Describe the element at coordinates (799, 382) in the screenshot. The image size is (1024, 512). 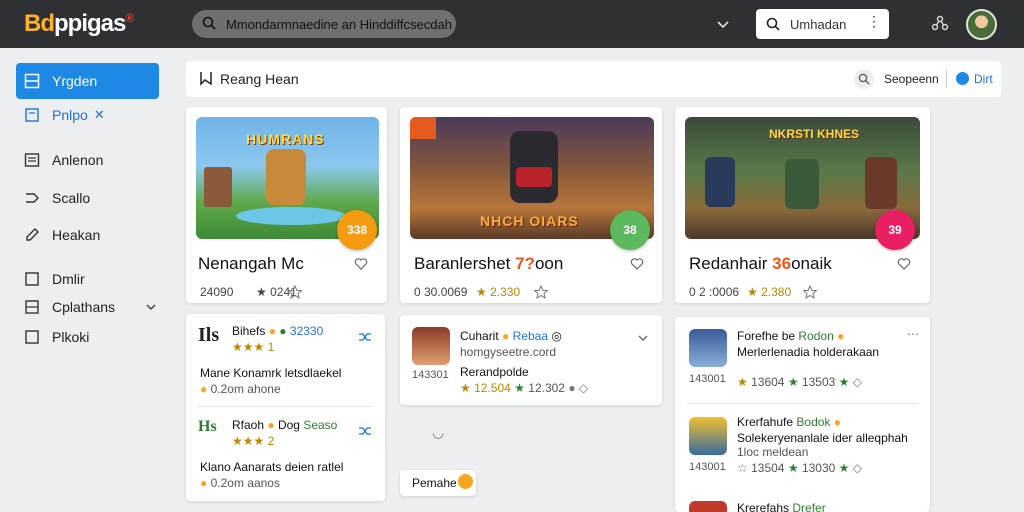
I see `list-item-stats: ★ 13604 ★ 13503 ★ ◇` at that location.